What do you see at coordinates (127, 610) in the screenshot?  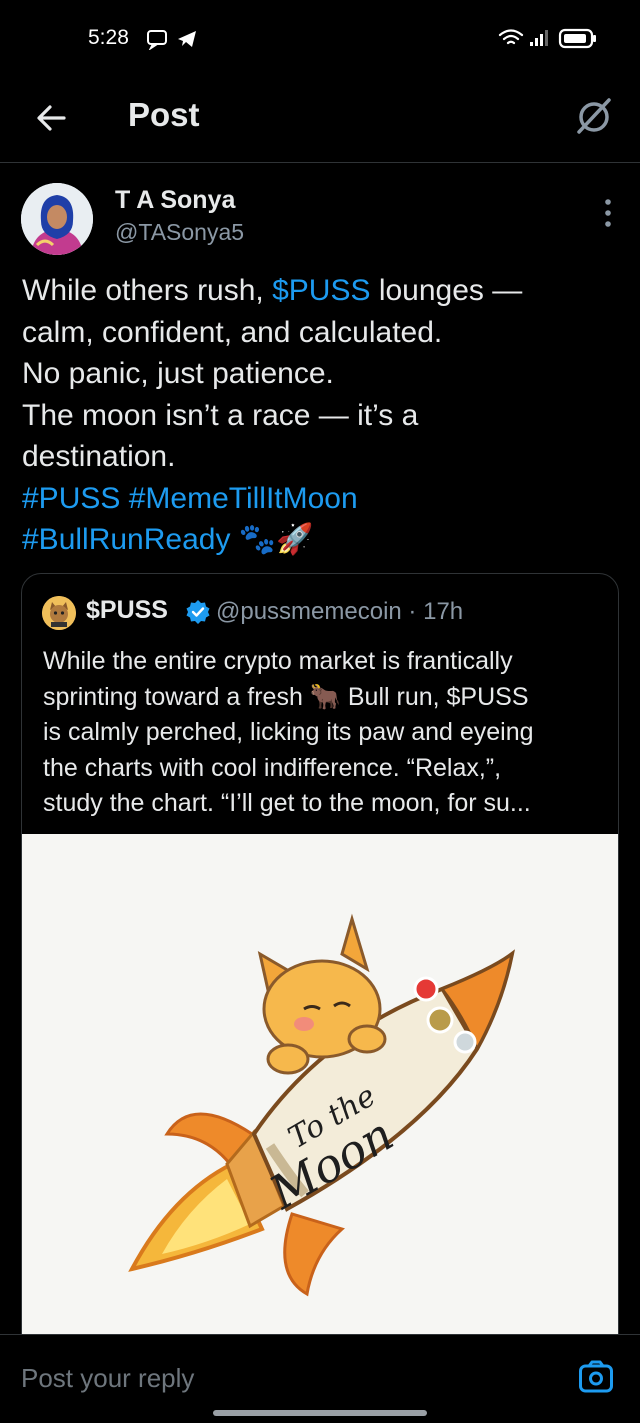 I see `quoted-author-name: $PUSS` at bounding box center [127, 610].